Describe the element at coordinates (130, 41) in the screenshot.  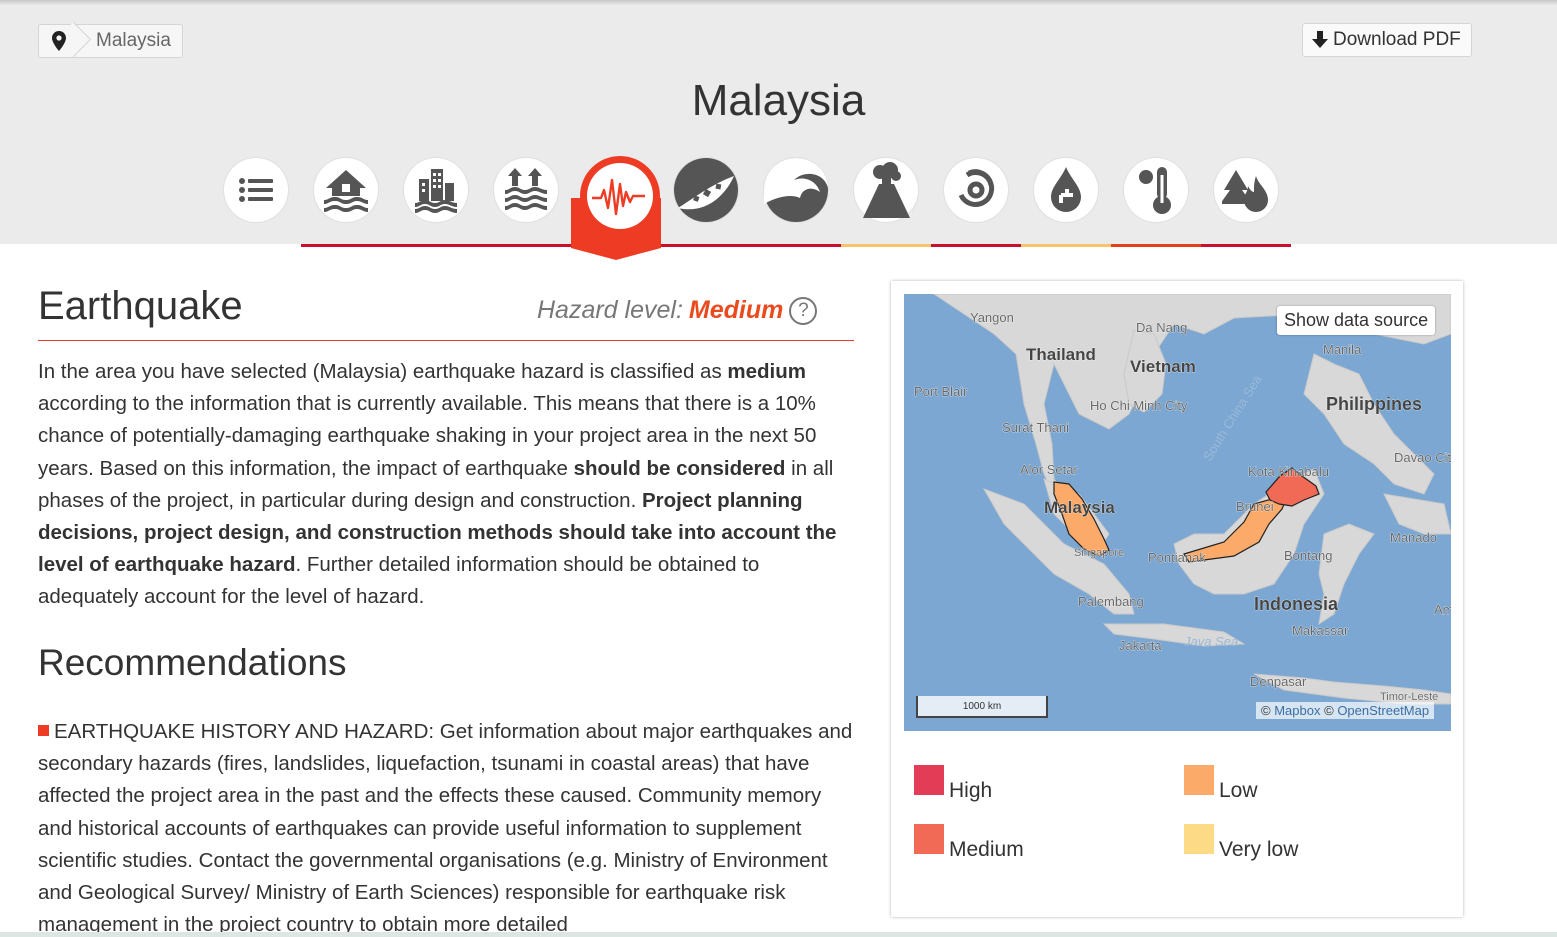
I see `breadcrumb-country: Malaysia` at that location.